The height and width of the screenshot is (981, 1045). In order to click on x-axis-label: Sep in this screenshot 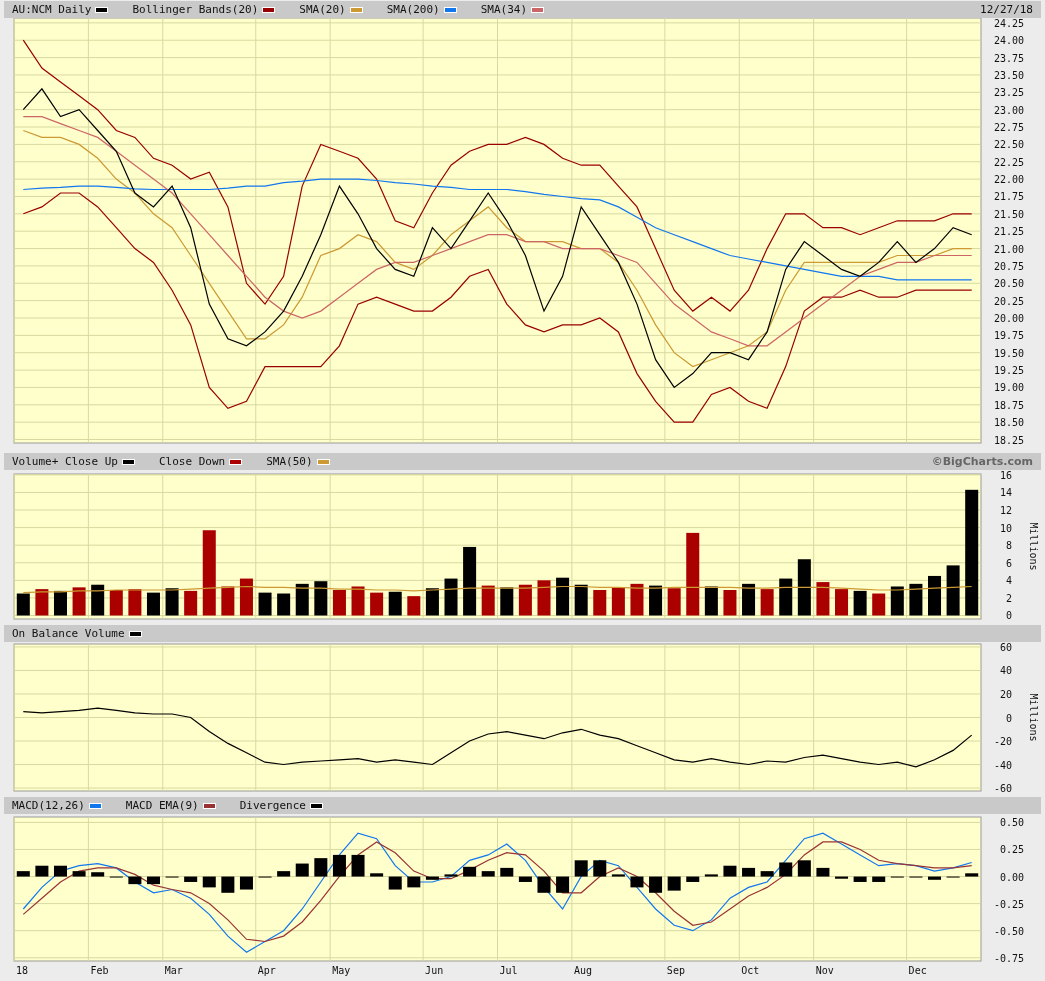, I will do `click(675, 970)`.